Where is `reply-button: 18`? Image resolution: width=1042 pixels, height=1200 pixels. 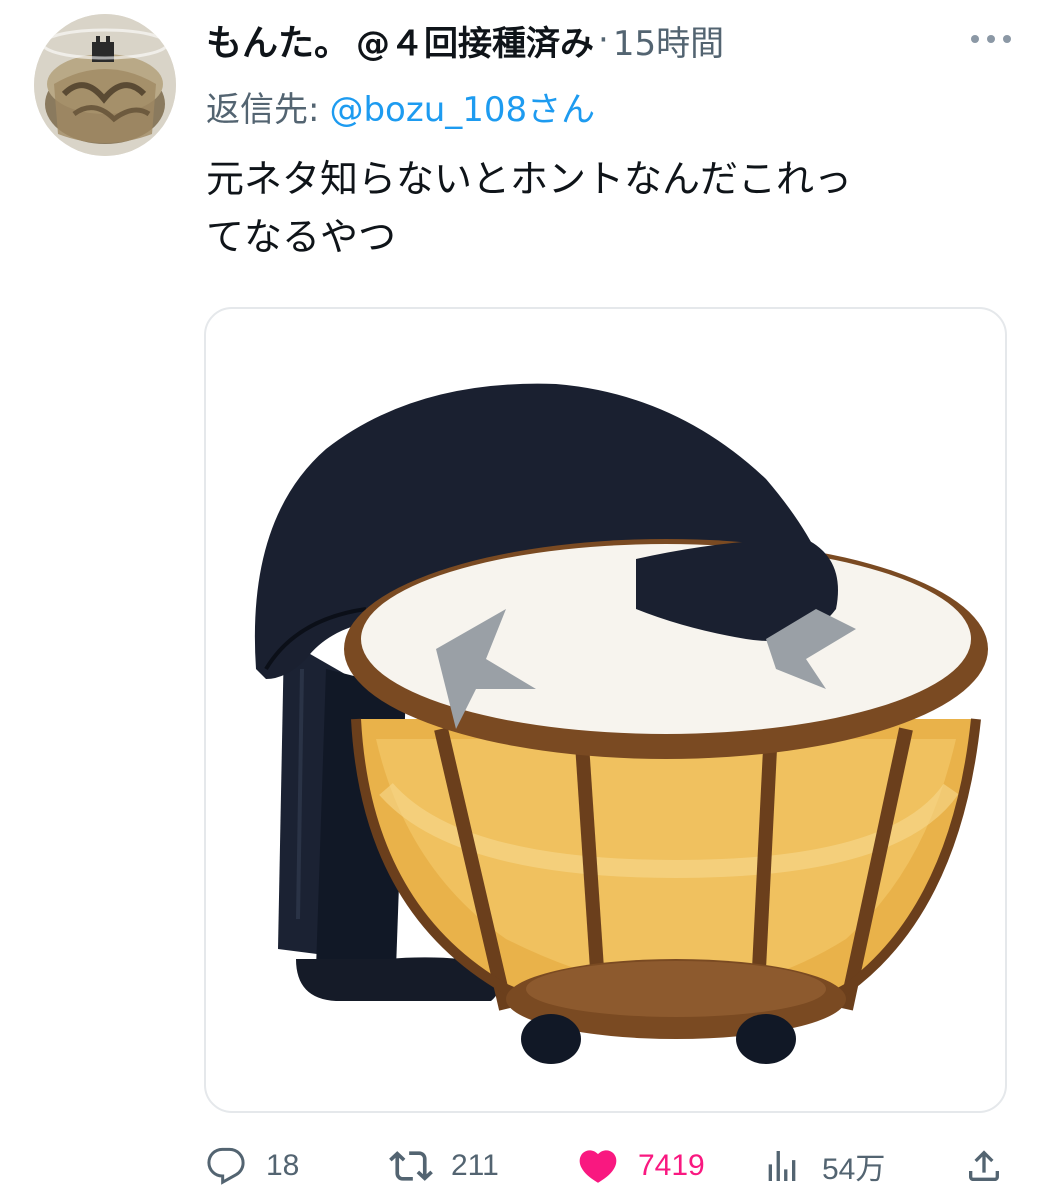 reply-button: 18 is located at coordinates (251, 1166).